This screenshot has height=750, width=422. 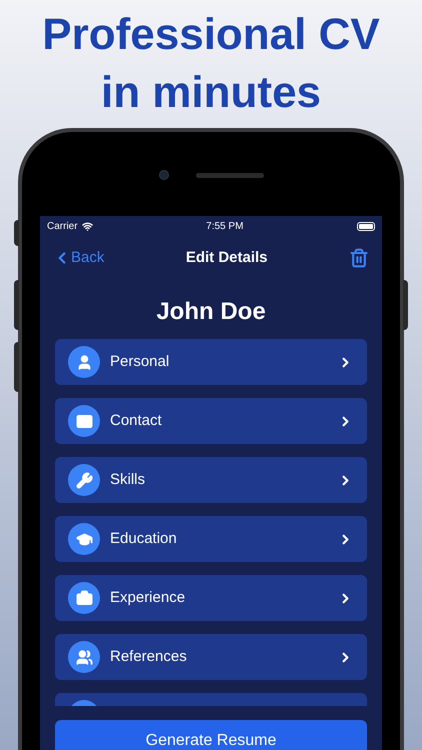 I want to click on section-row: Personal, so click(x=211, y=362).